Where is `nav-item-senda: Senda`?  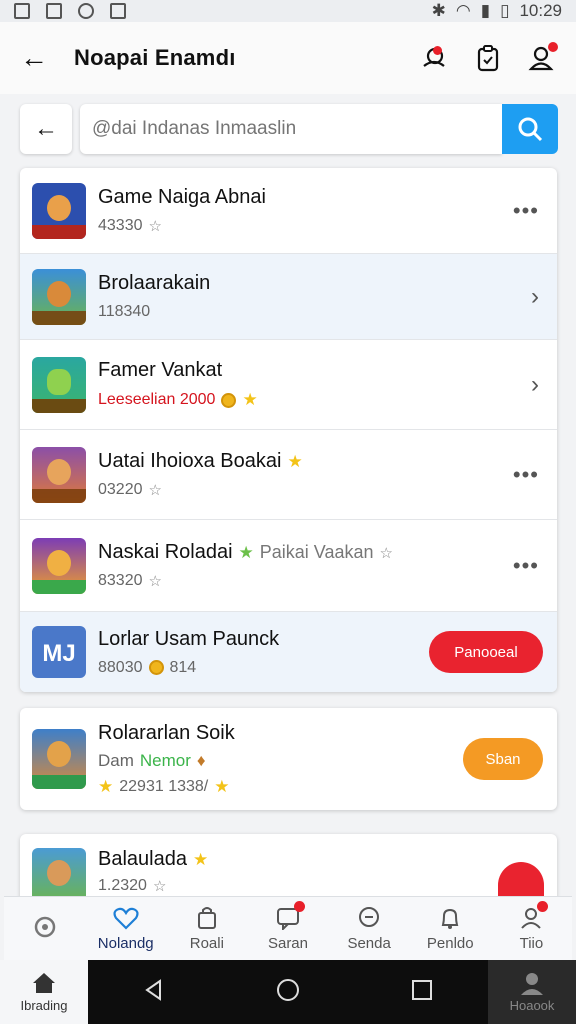 nav-item-senda: Senda is located at coordinates (369, 928).